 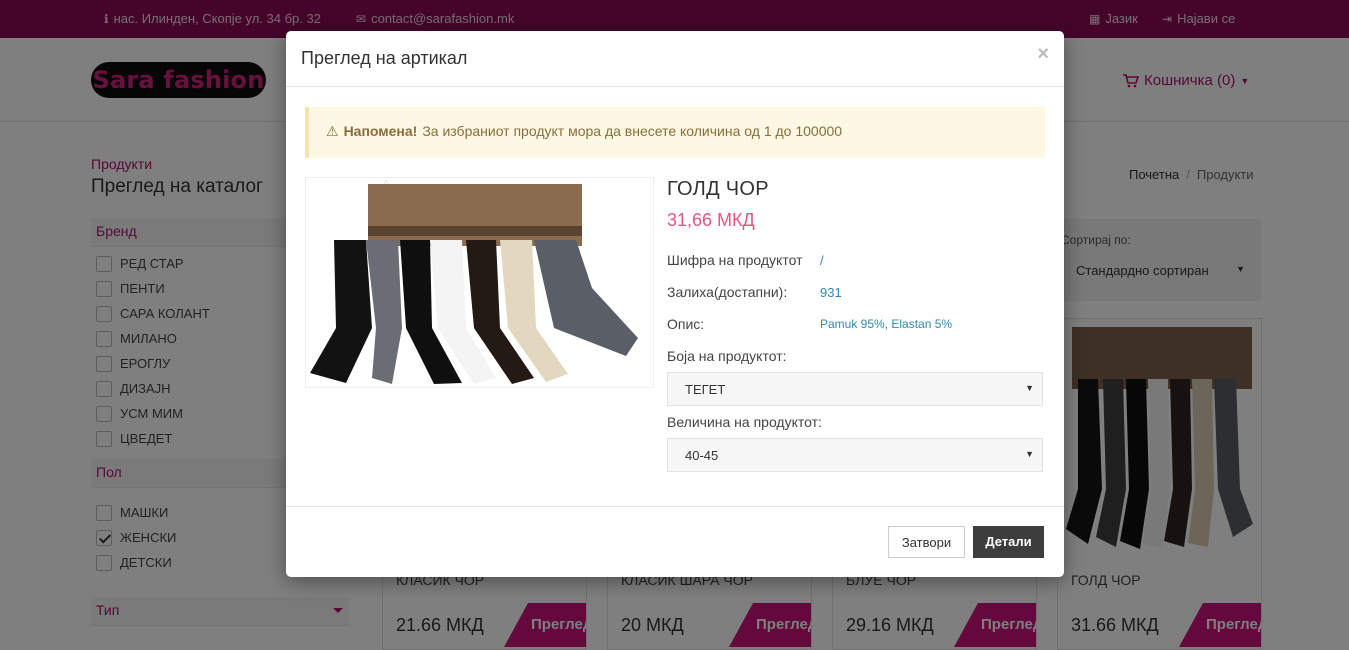 What do you see at coordinates (855, 389) in the screenshot?
I see `color-select: ТЕГЕТ ▼` at bounding box center [855, 389].